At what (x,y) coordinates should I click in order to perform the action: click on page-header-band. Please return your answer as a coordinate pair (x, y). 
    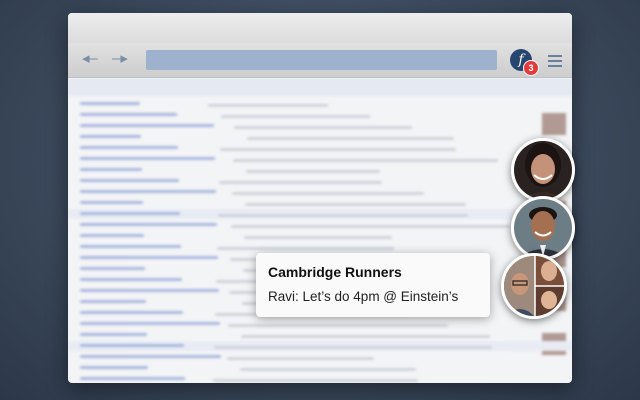
    Looking at the image, I should click on (320, 87).